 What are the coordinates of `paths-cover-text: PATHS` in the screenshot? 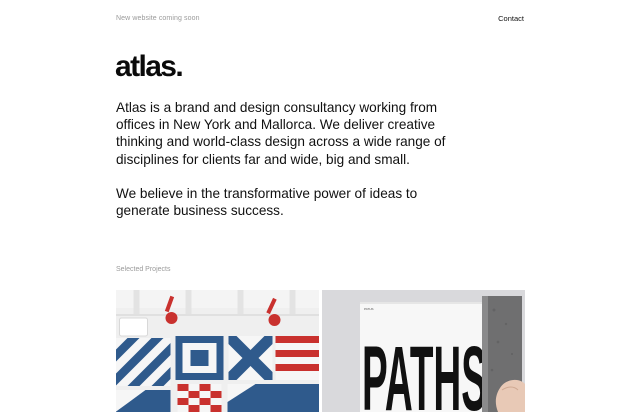 It's located at (424, 370).